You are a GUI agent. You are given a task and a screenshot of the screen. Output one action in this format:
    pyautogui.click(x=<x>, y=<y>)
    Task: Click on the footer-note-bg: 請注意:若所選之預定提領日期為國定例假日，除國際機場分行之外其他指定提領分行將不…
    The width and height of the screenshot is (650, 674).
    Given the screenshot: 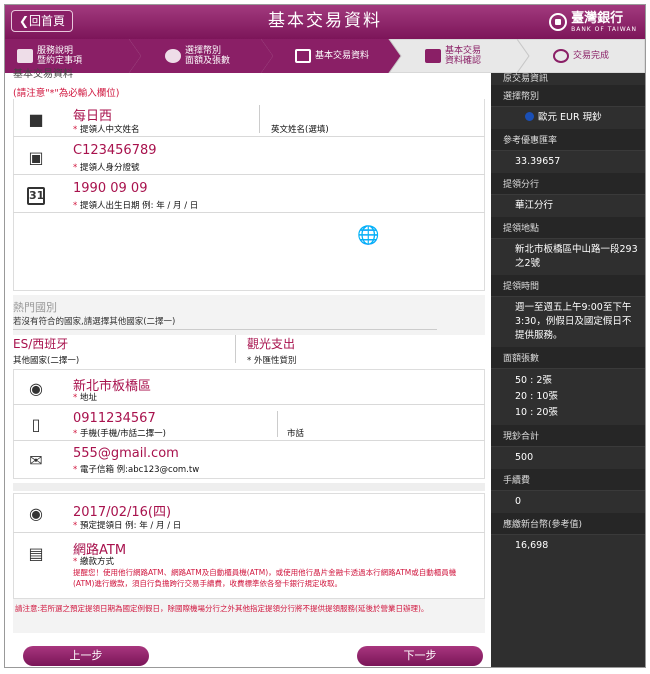 What is the action you would take?
    pyautogui.click(x=249, y=616)
    